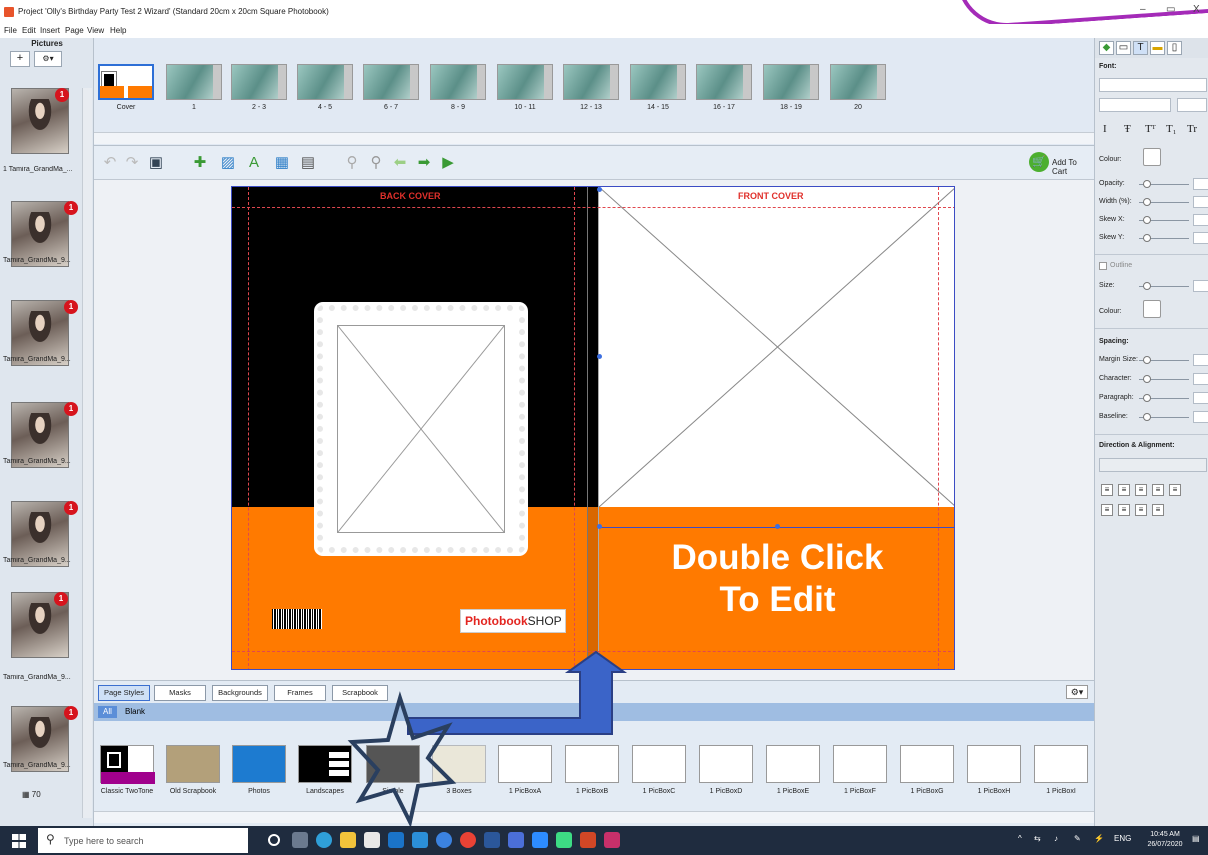  What do you see at coordinates (274, 840) in the screenshot?
I see `cortana-icon` at bounding box center [274, 840].